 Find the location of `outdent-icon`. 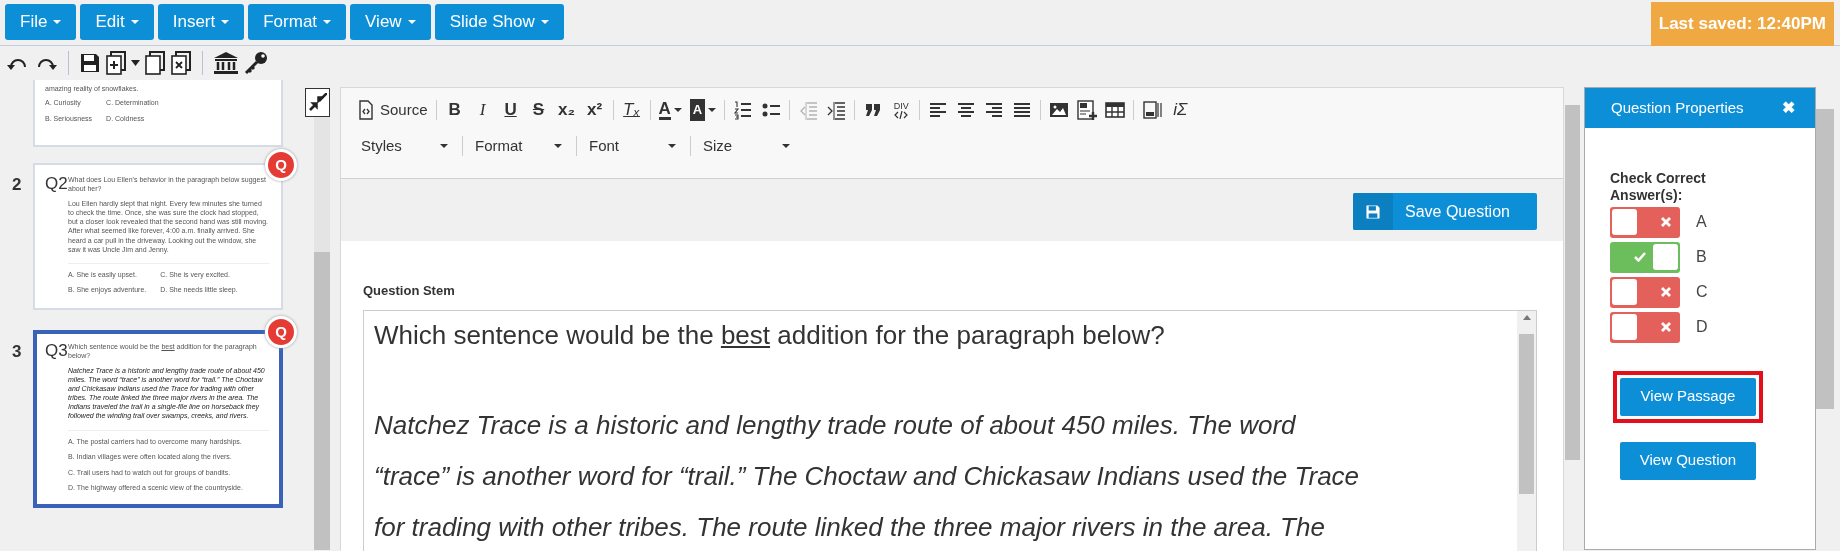

outdent-icon is located at coordinates (808, 110).